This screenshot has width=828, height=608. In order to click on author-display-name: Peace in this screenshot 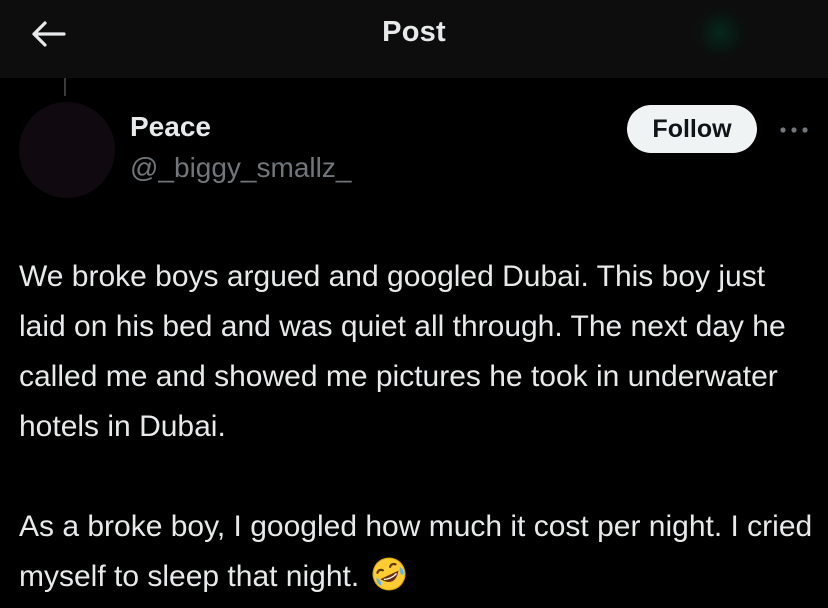, I will do `click(170, 127)`.